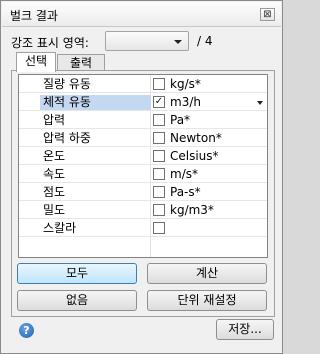  Describe the element at coordinates (185, 84) in the screenshot. I see `unit-label: kg/s*` at that location.